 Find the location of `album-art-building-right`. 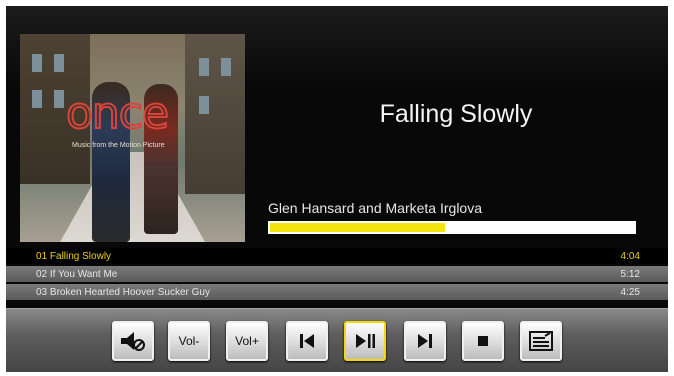

album-art-building-right is located at coordinates (215, 114).